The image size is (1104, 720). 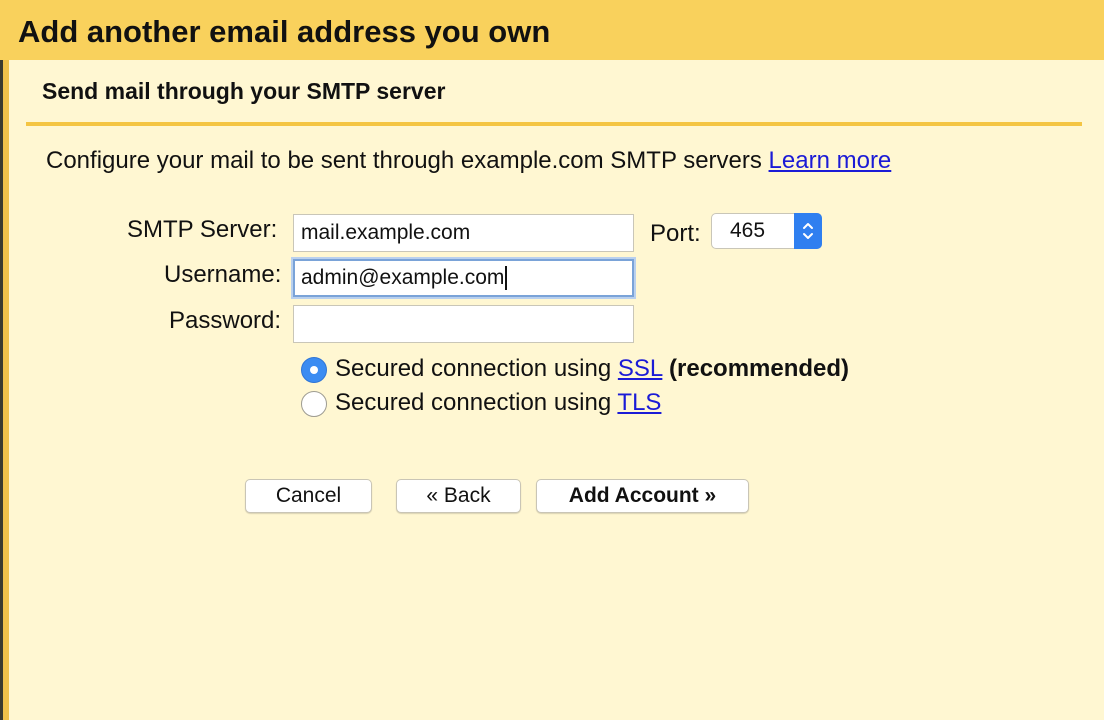 I want to click on section-divider, so click(x=554, y=124).